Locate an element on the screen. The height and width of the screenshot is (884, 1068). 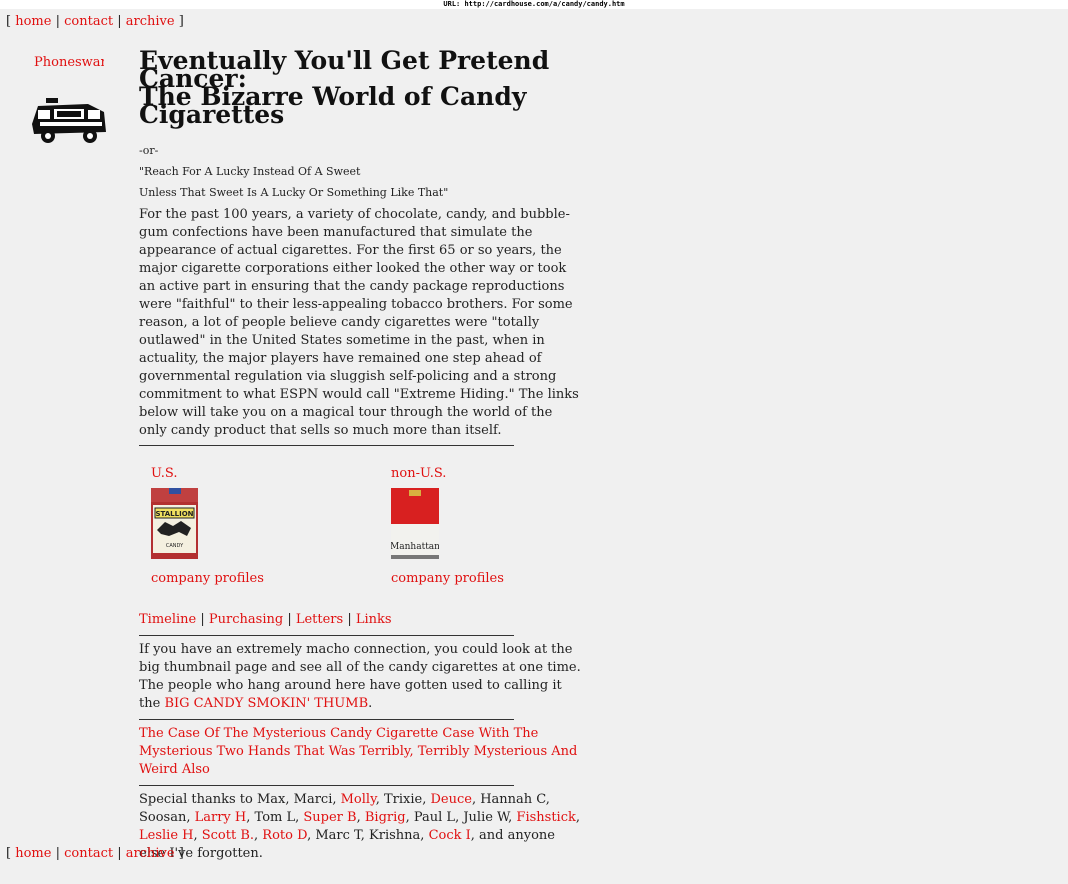
us-candy-pack-image: STALLION CANDY is located at coordinates (174, 525).